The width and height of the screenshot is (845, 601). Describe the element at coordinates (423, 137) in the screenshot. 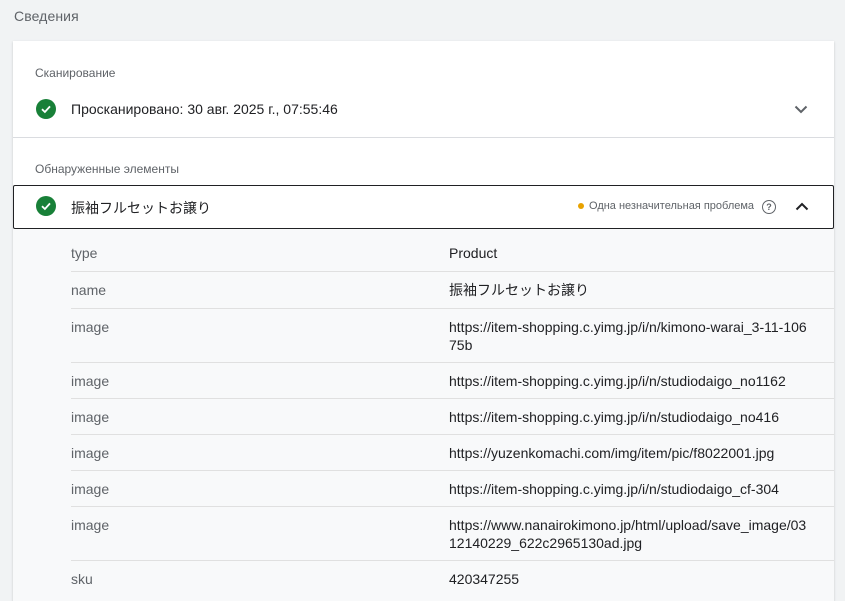

I see `section-divider` at that location.